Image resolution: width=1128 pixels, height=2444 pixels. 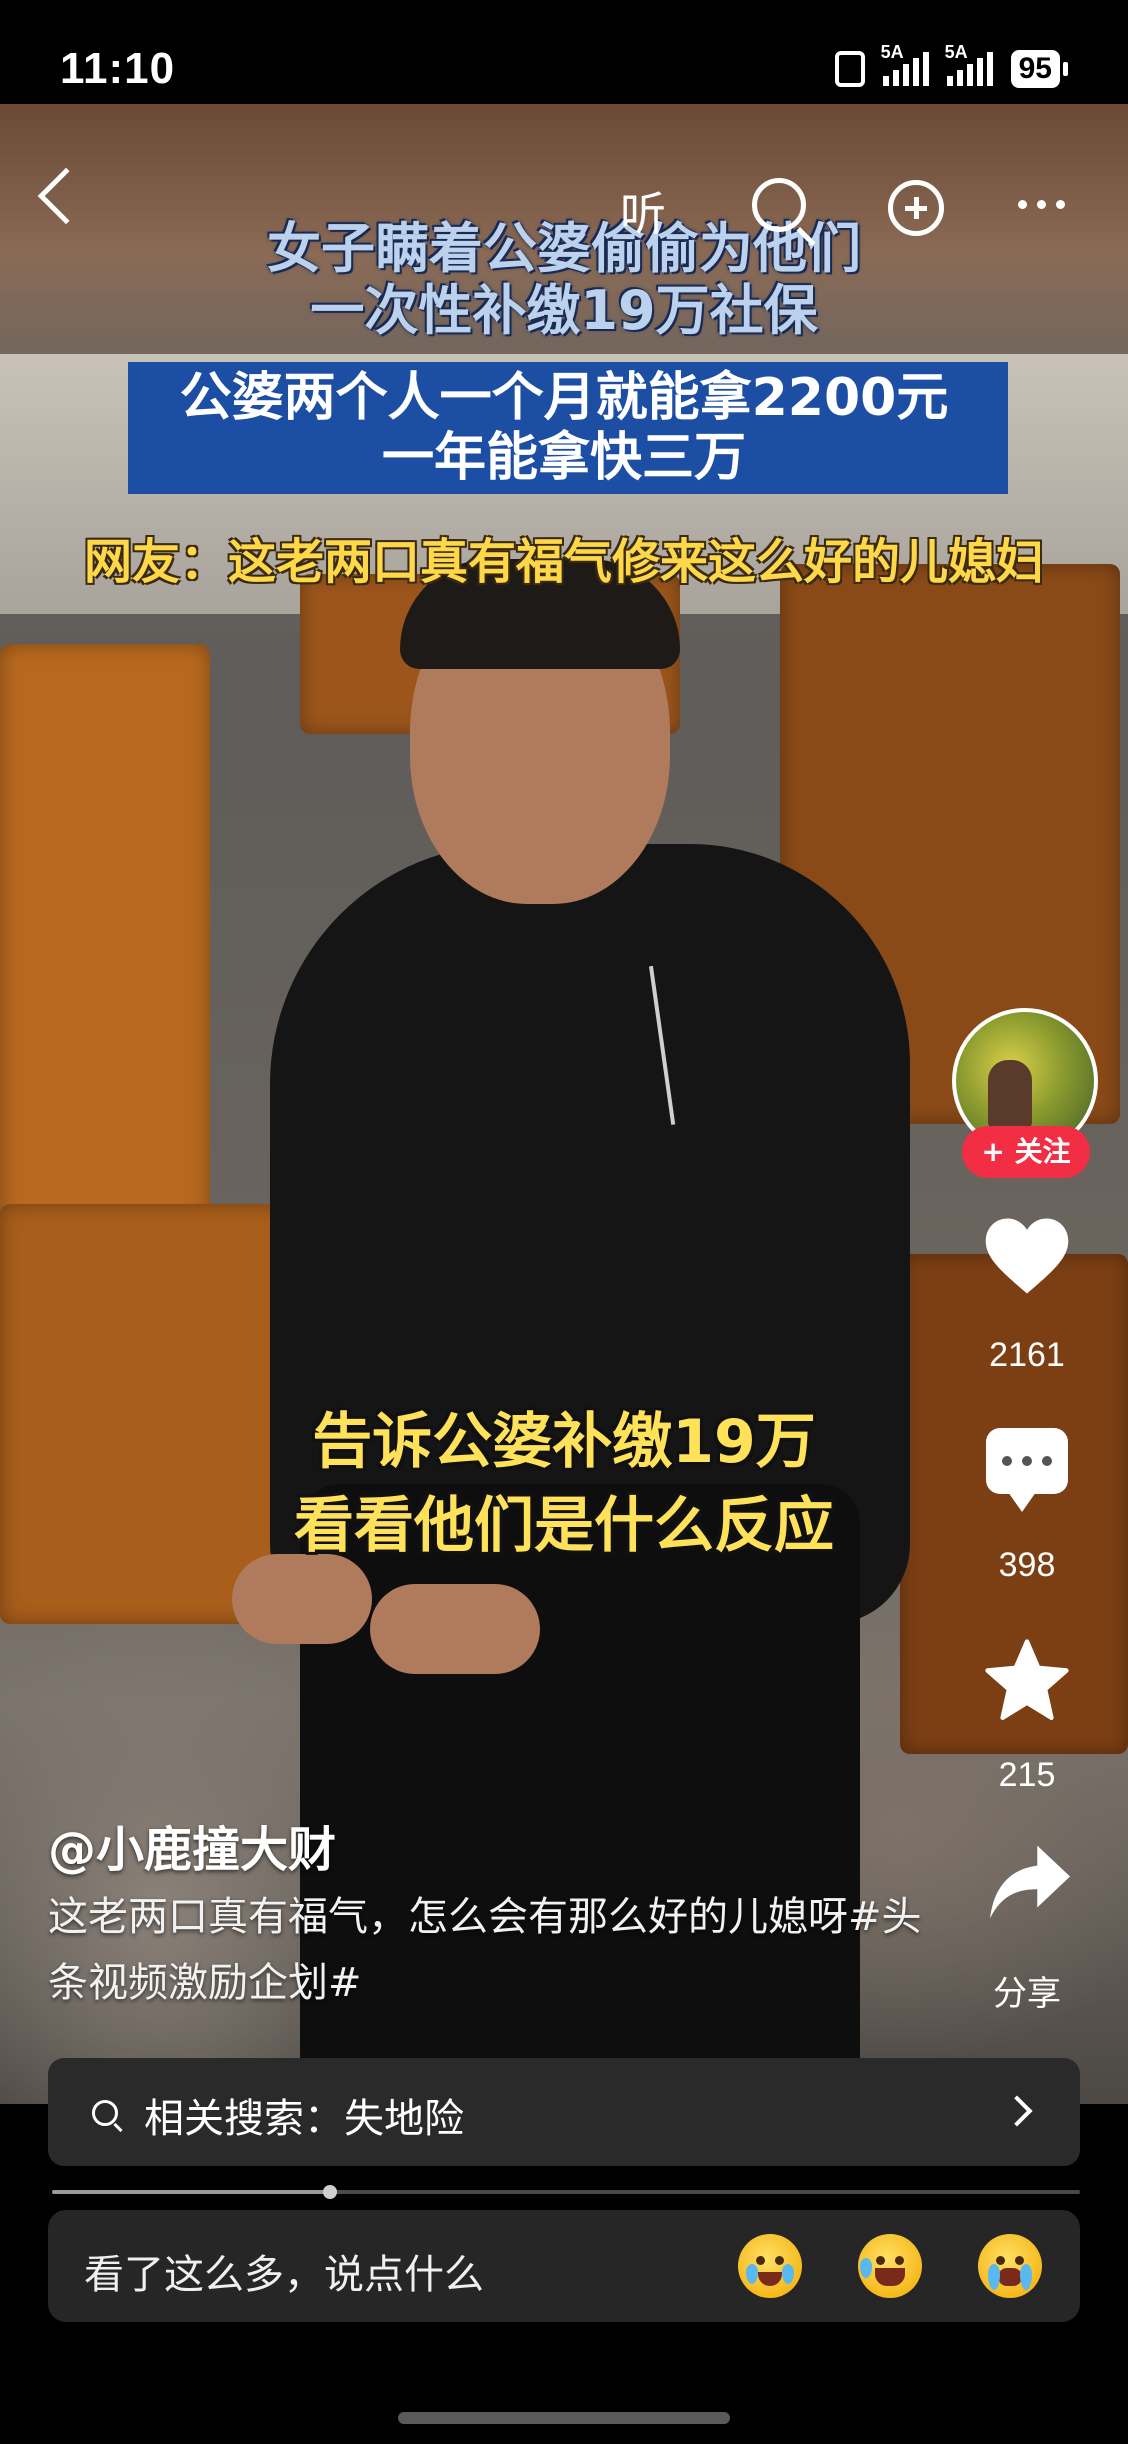 I want to click on caption-title-line2: 一次性补缴19万社保, so click(x=564, y=310).